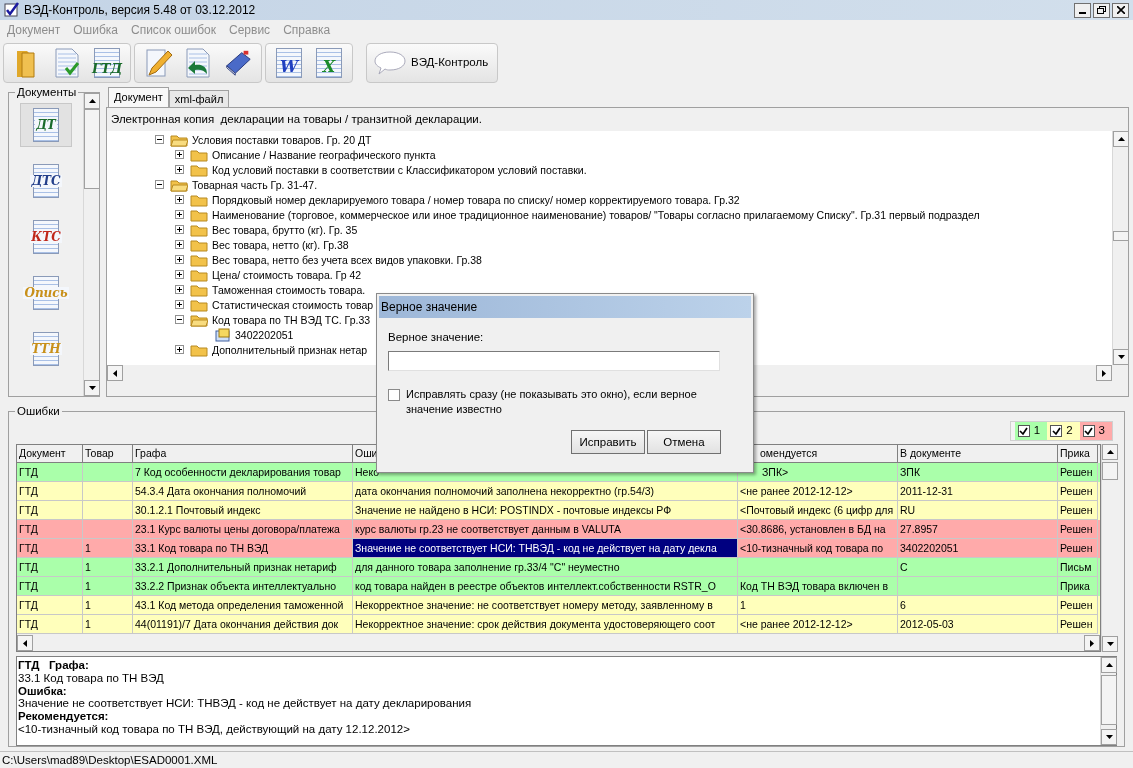 This screenshot has width=1133, height=768. What do you see at coordinates (558, 491) in the screenshot?
I see `table-row: ГТД 54.3.4 Дата окончания полномочий дата окончания полномочий заполнена некорректно (гр.54/3) <не ранее 2012-12-12> 2011-12-31 Решен` at bounding box center [558, 491].